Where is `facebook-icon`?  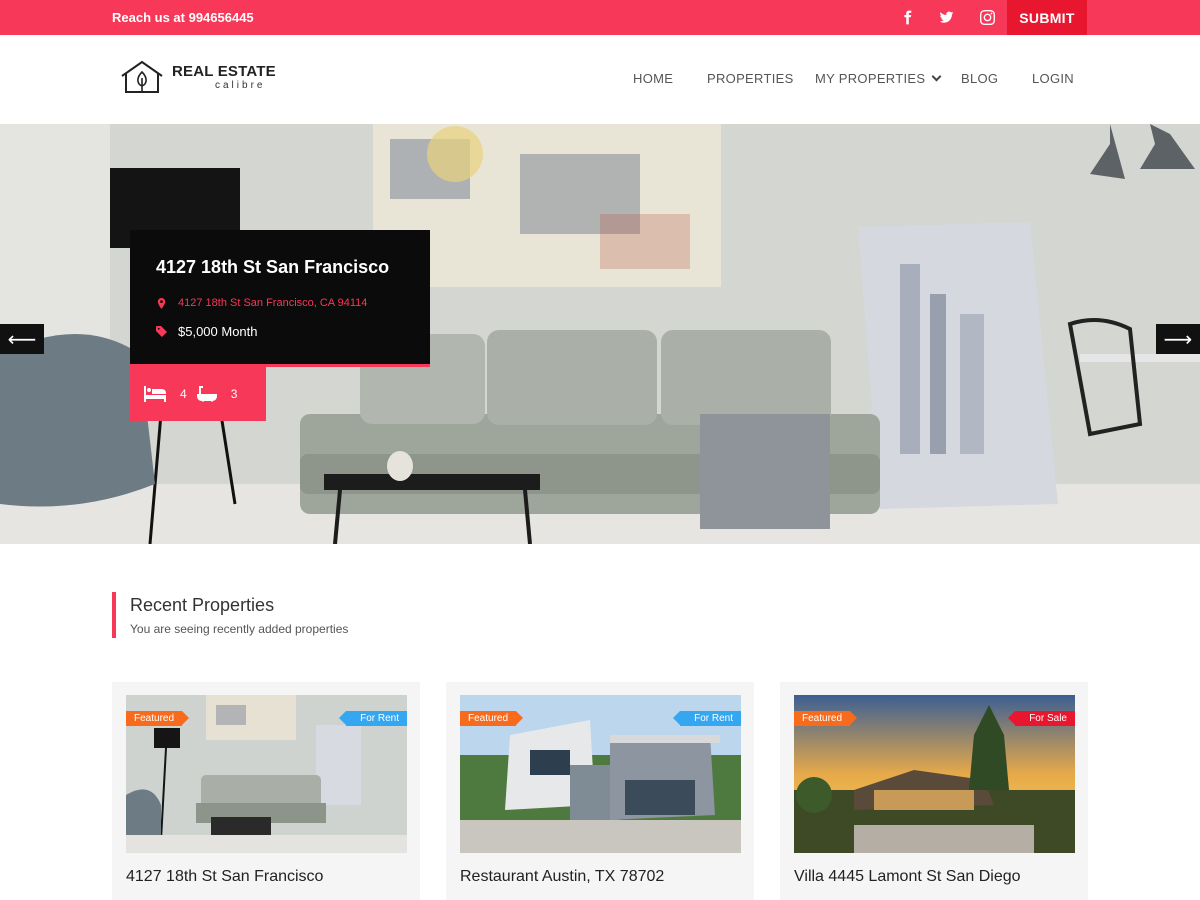 facebook-icon is located at coordinates (907, 17).